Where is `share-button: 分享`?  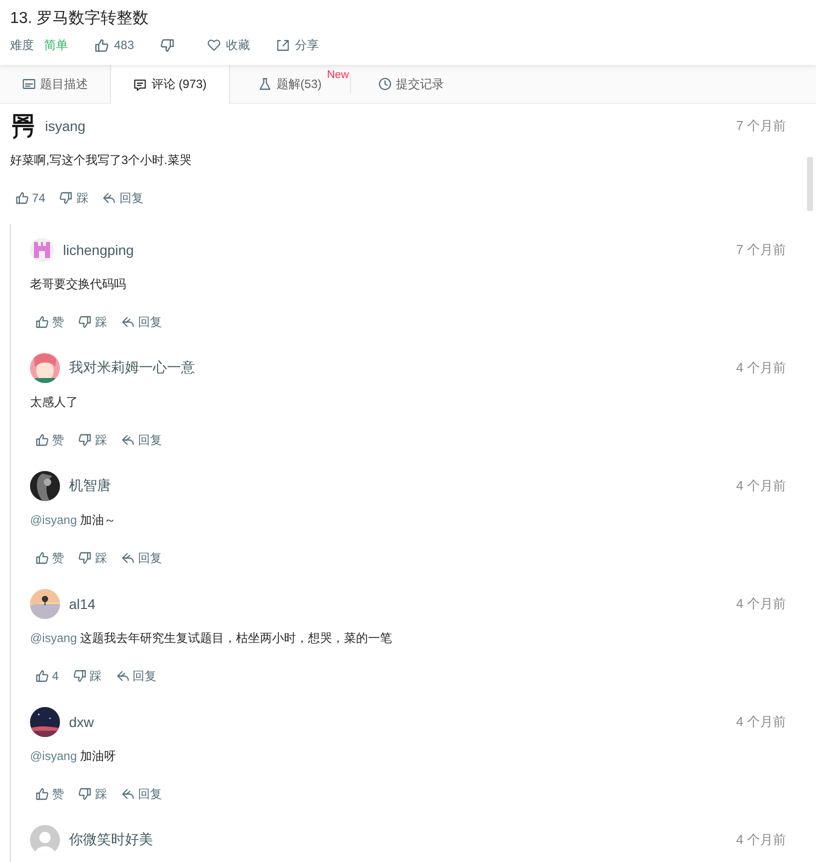
share-button: 分享 is located at coordinates (298, 45).